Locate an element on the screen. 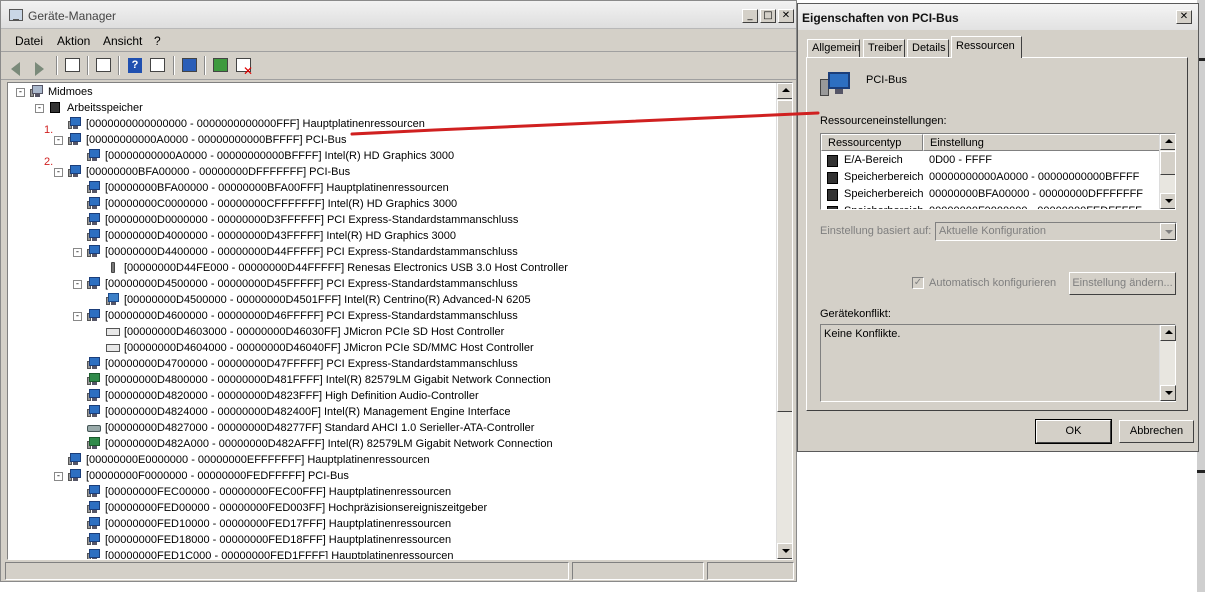 This screenshot has height=592, width=1205. menu-aktion: Aktion is located at coordinates (73, 41).